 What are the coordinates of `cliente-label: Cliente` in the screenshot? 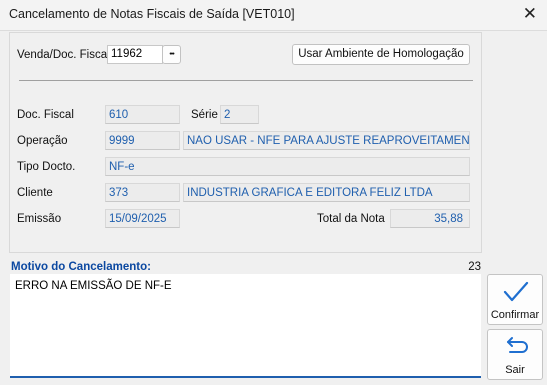 It's located at (35, 193).